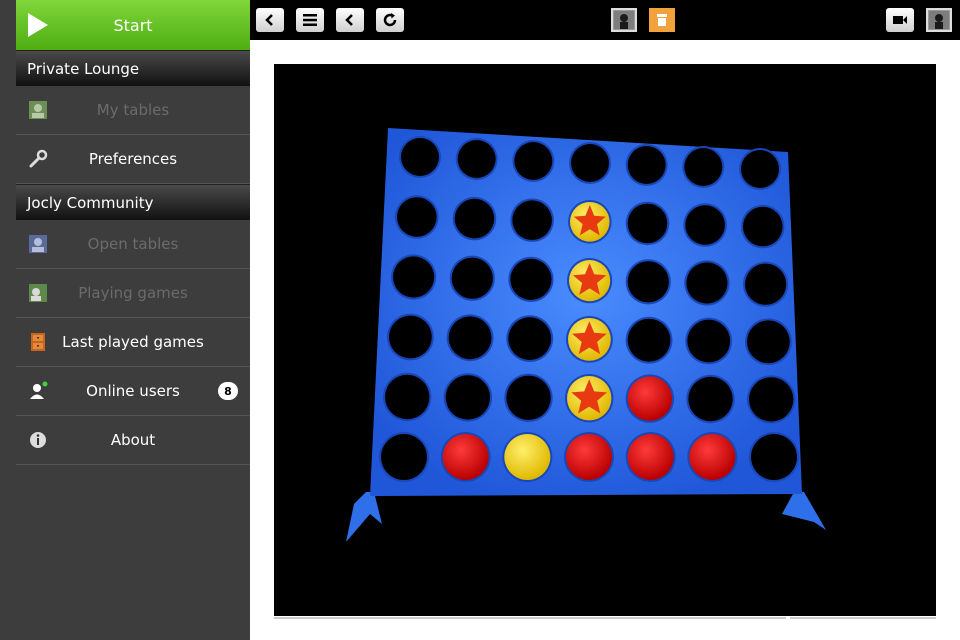  Describe the element at coordinates (38, 110) in the screenshot. I see `my-tables-icon` at that location.